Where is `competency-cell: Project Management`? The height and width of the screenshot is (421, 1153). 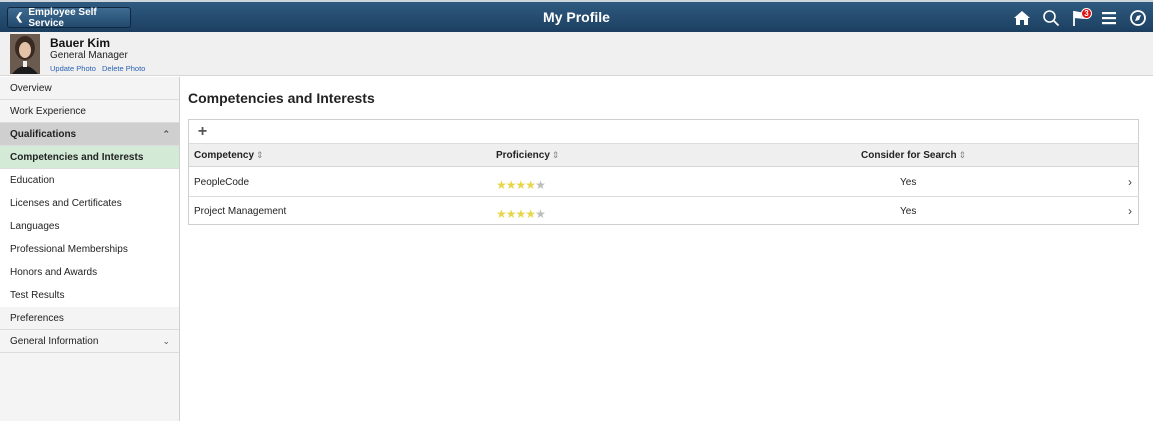
competency-cell: Project Management is located at coordinates (240, 211).